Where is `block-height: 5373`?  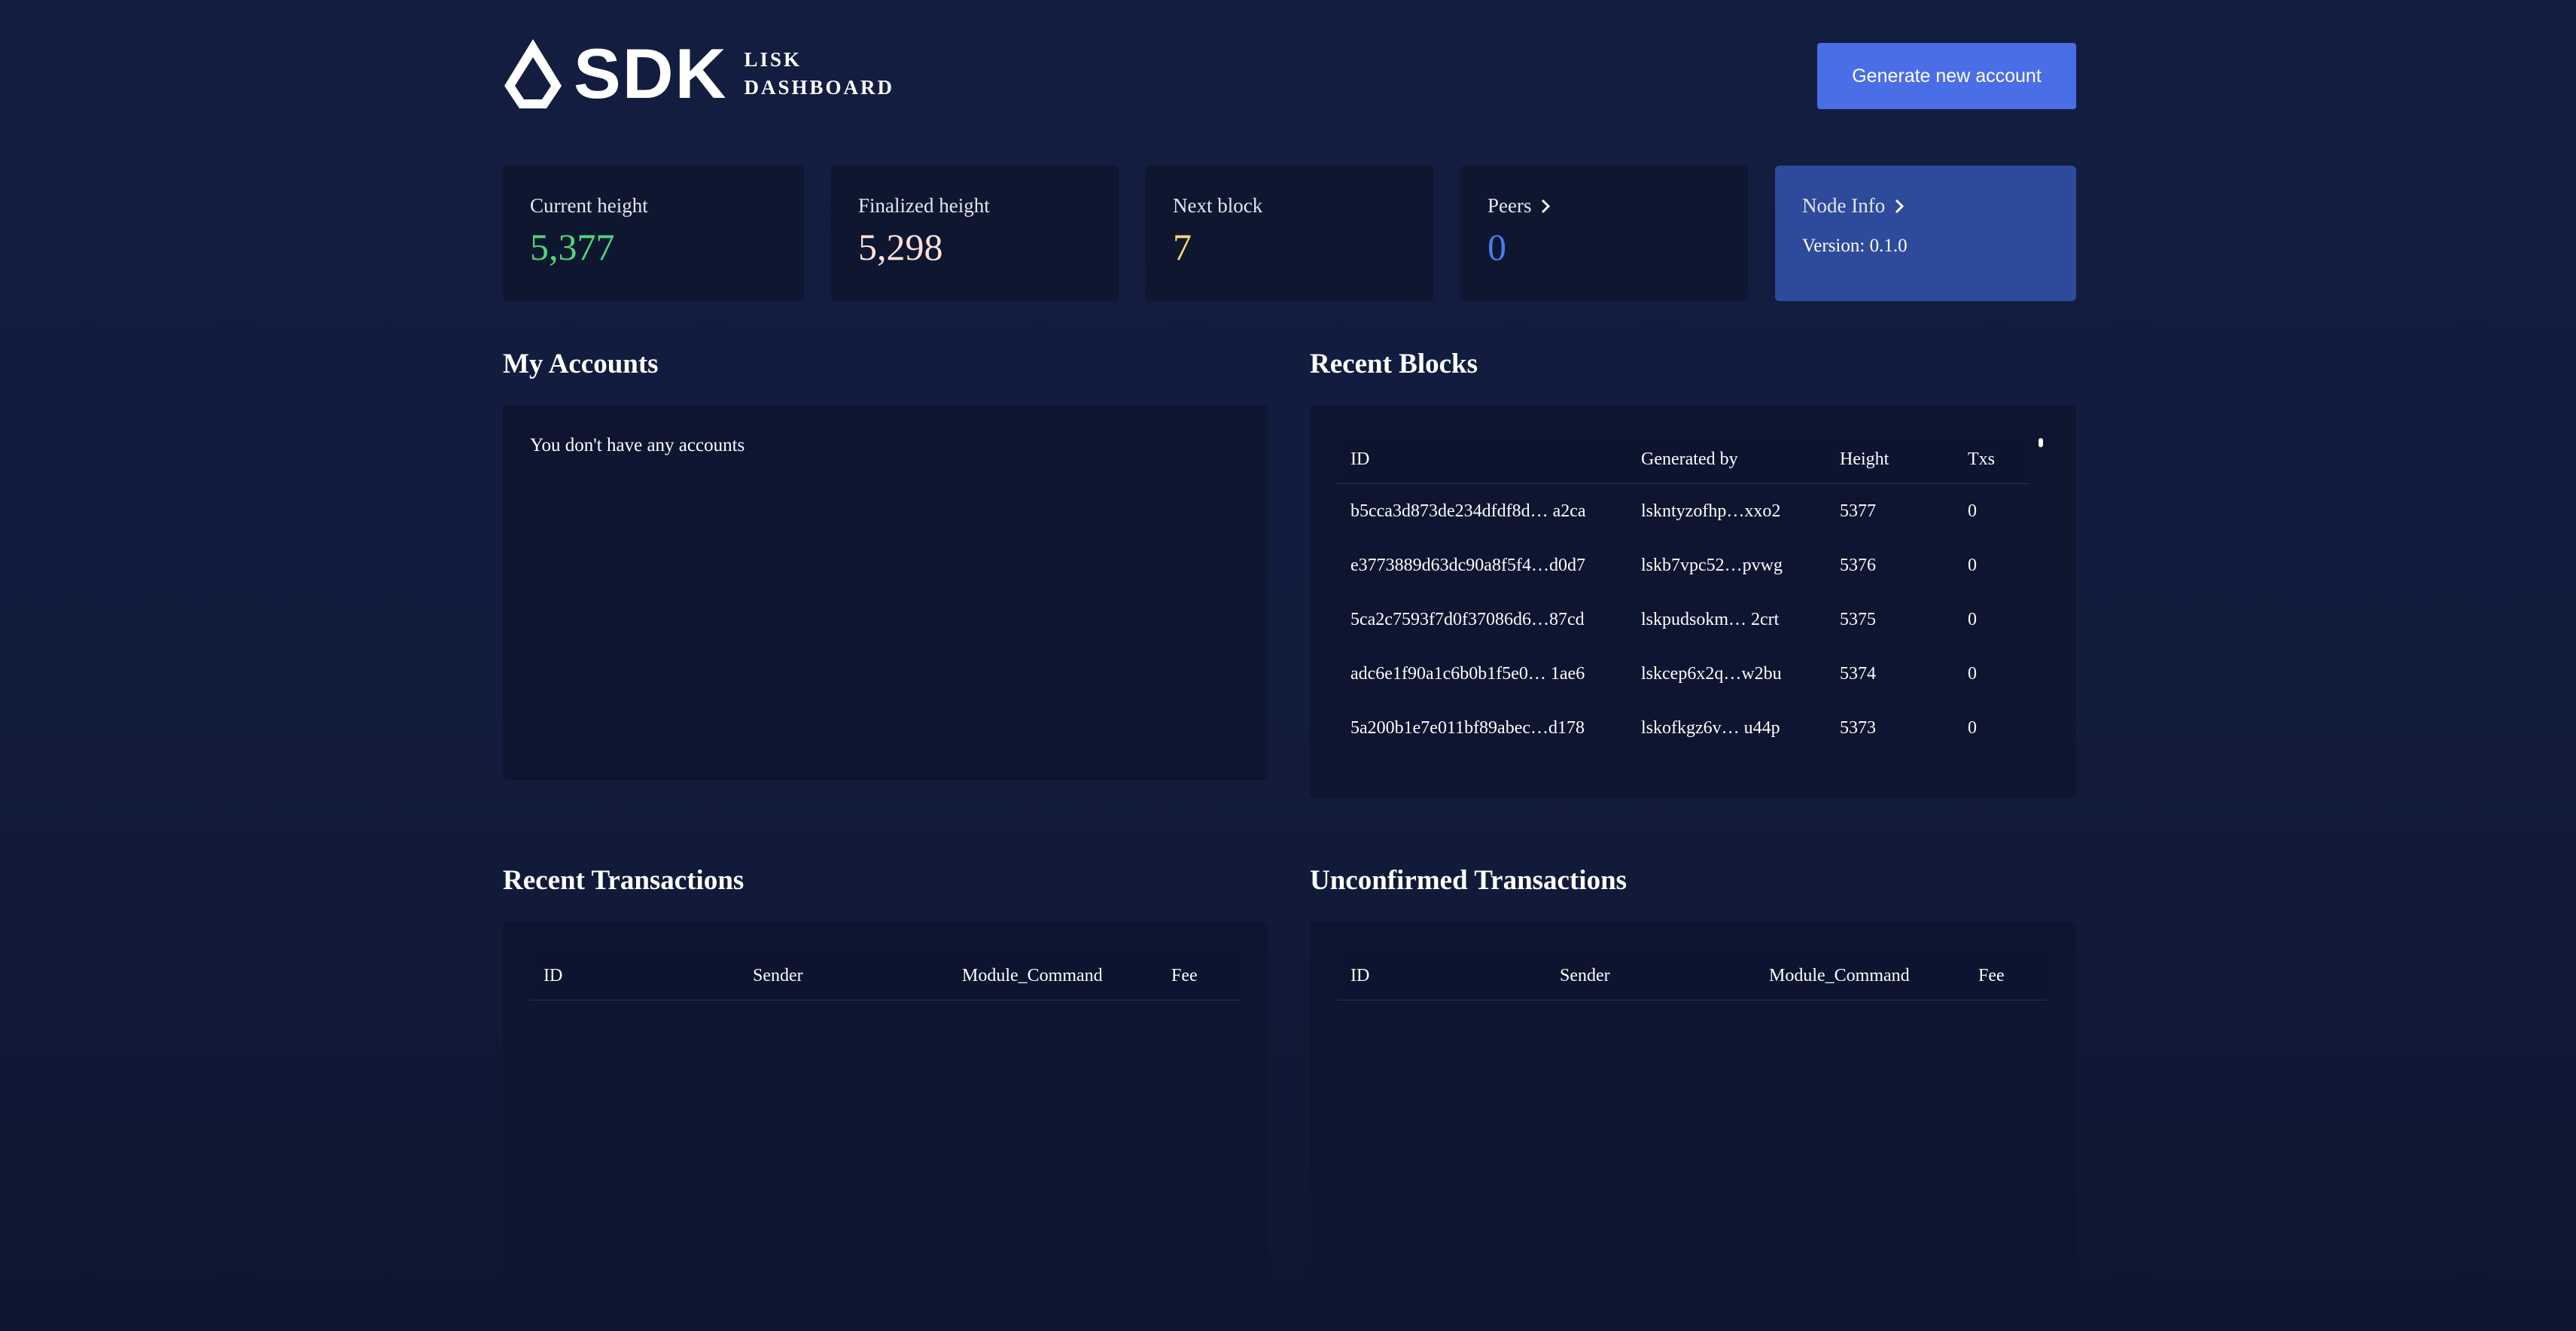 block-height: 5373 is located at coordinates (1858, 727).